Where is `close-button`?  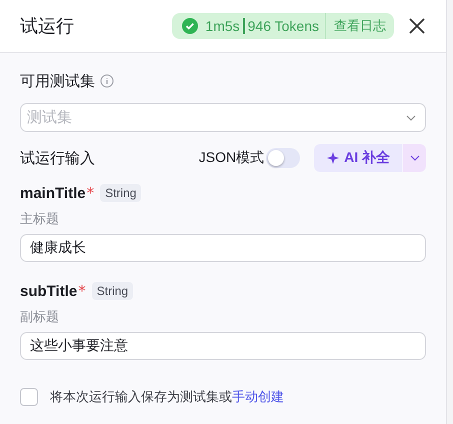 close-button is located at coordinates (417, 26).